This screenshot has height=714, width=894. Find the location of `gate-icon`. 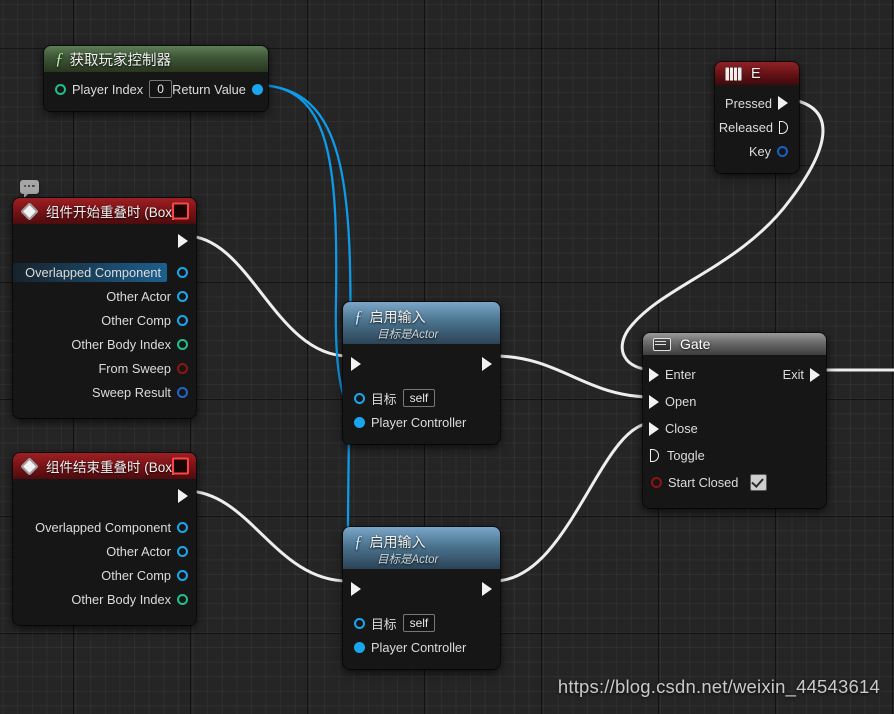

gate-icon is located at coordinates (662, 344).